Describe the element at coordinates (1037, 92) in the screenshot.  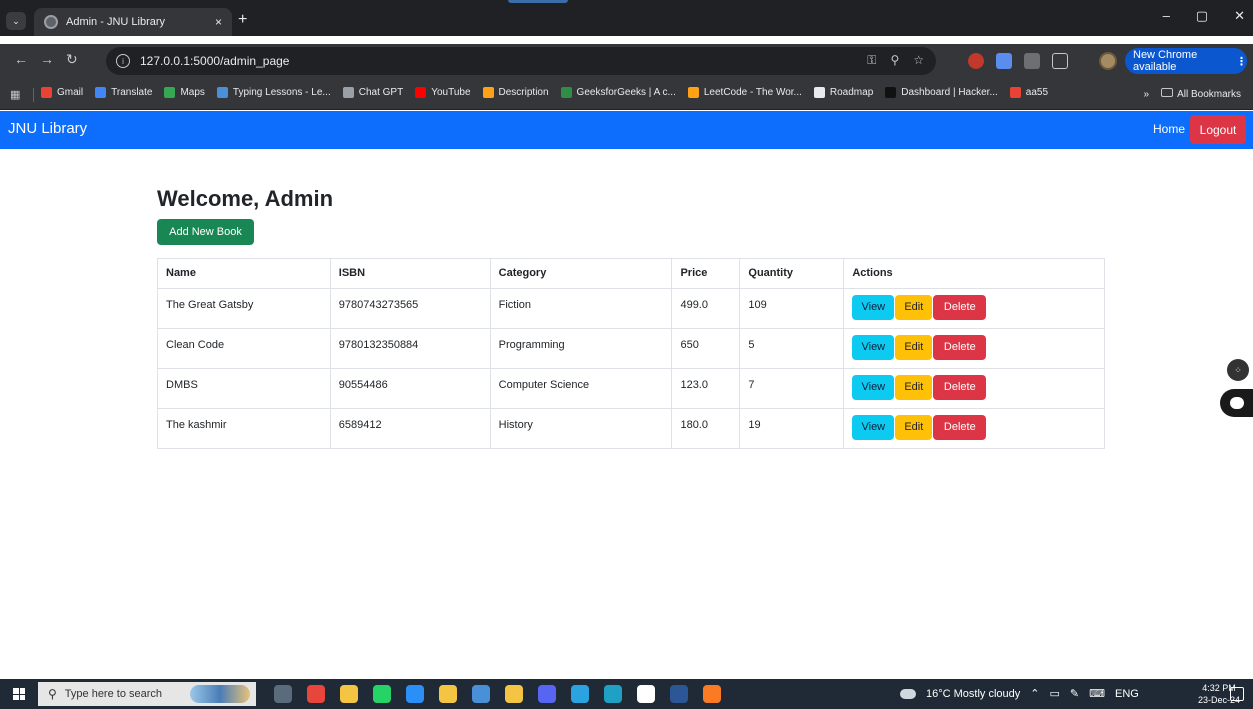
I see `bookmark-label: aa55` at that location.